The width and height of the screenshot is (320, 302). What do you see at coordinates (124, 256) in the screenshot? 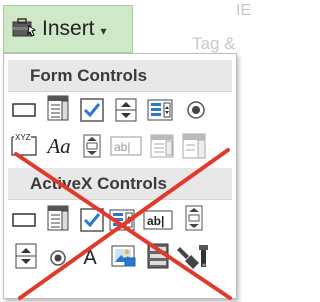
I see `image-icon` at bounding box center [124, 256].